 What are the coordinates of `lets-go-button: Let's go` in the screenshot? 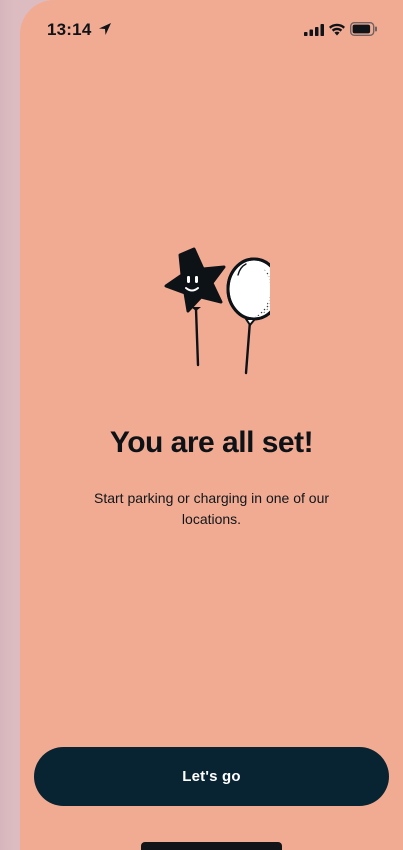 It's located at (211, 776).